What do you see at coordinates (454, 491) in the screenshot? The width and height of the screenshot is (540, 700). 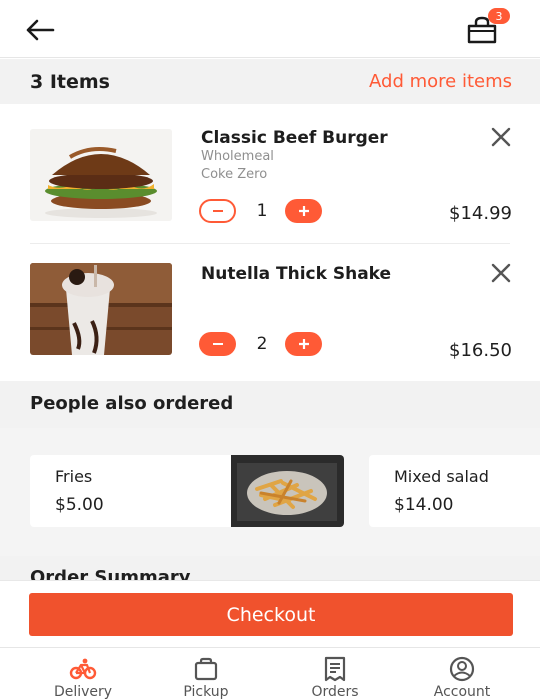 I see `suggestion-card: Mixed salad $14.00` at bounding box center [454, 491].